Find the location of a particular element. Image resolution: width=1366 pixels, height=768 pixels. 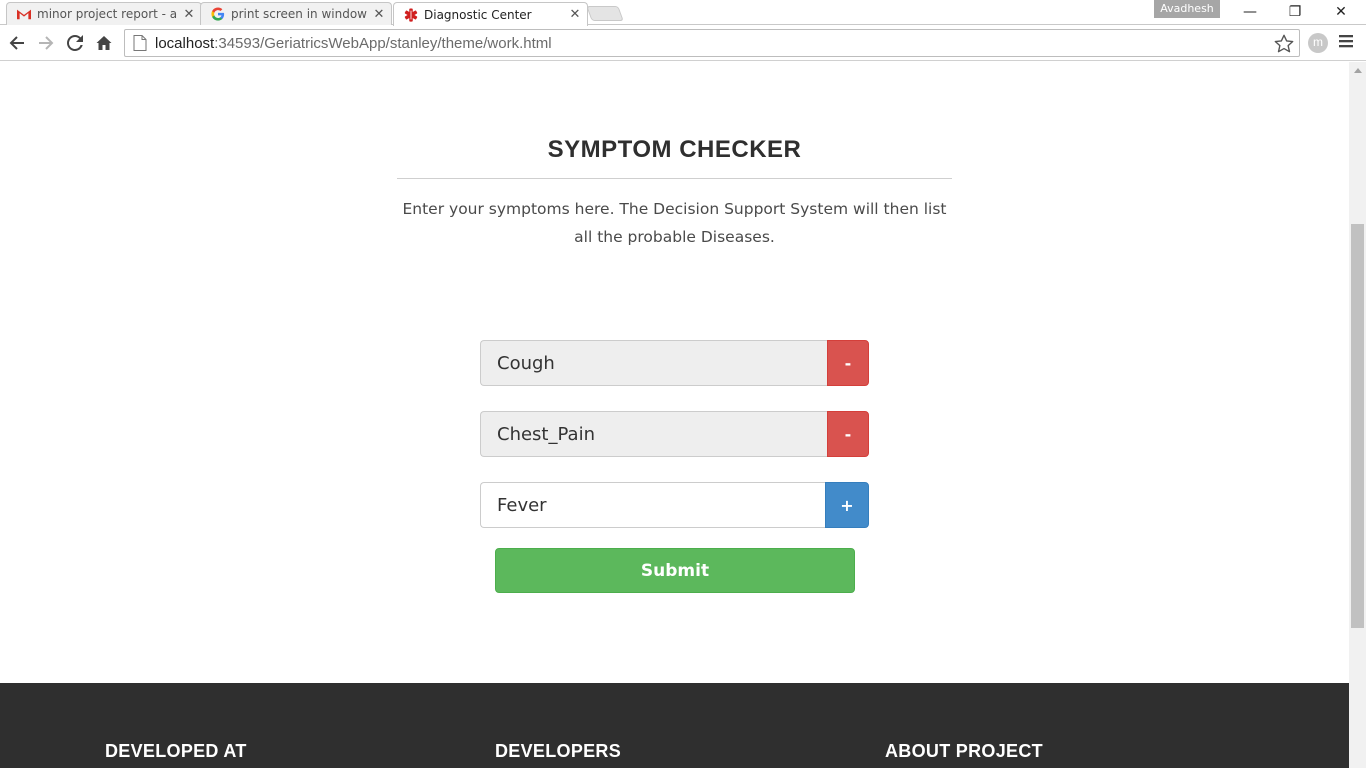

tab-diagnostic-center: Diagnostic Center ✕ is located at coordinates (490, 14).